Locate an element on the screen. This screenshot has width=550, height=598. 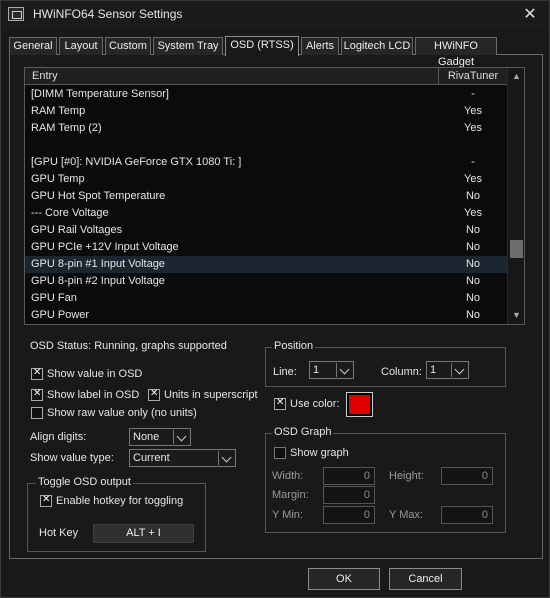
close-icon: ✕ is located at coordinates (530, 14).